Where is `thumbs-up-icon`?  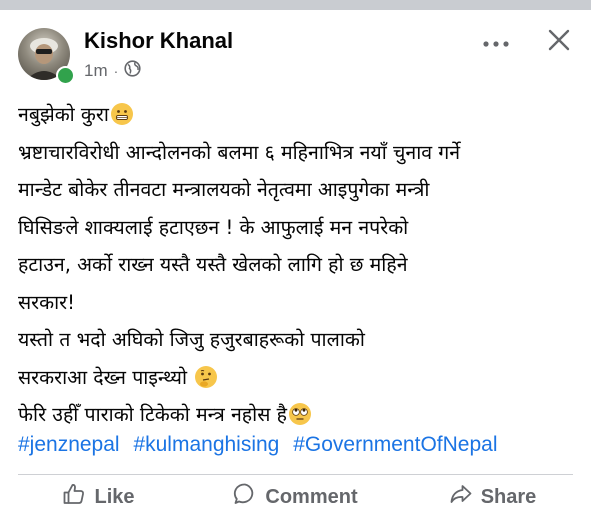 thumbs-up-icon is located at coordinates (74, 497).